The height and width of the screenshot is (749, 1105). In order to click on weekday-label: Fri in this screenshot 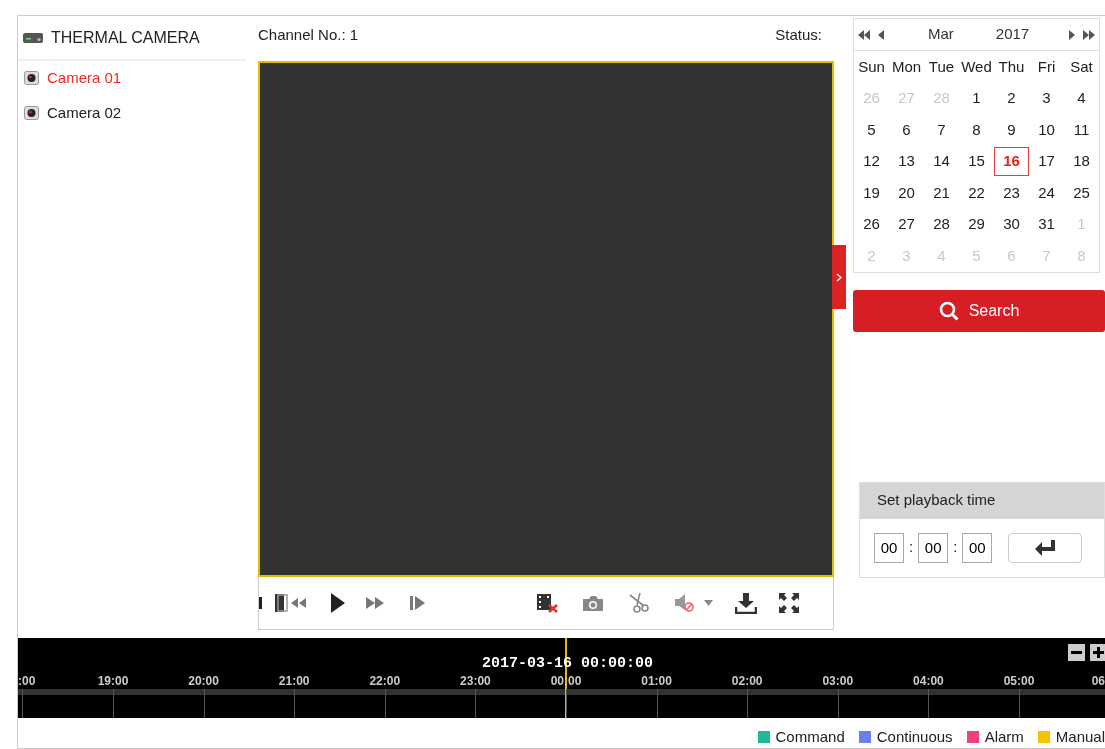, I will do `click(1046, 66)`.